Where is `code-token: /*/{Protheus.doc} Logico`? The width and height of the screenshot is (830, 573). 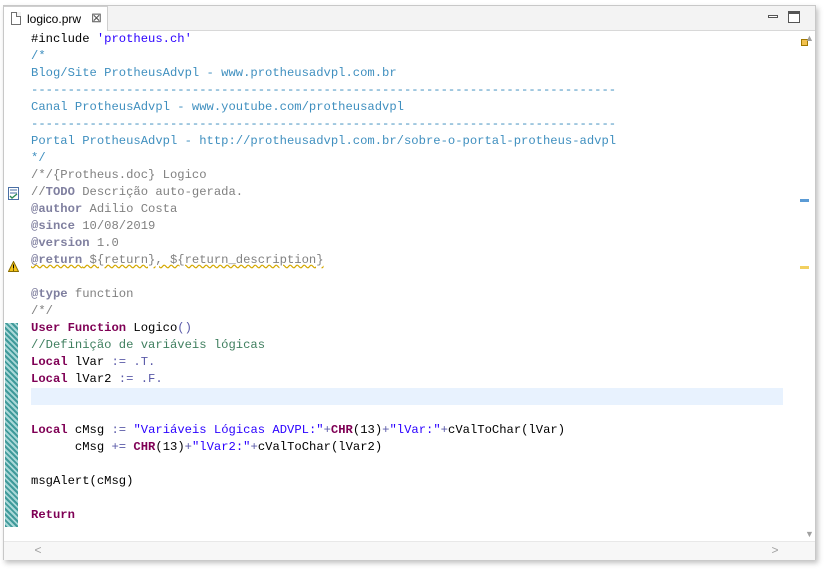
code-token: /*/{Protheus.doc} Logico is located at coordinates (119, 175).